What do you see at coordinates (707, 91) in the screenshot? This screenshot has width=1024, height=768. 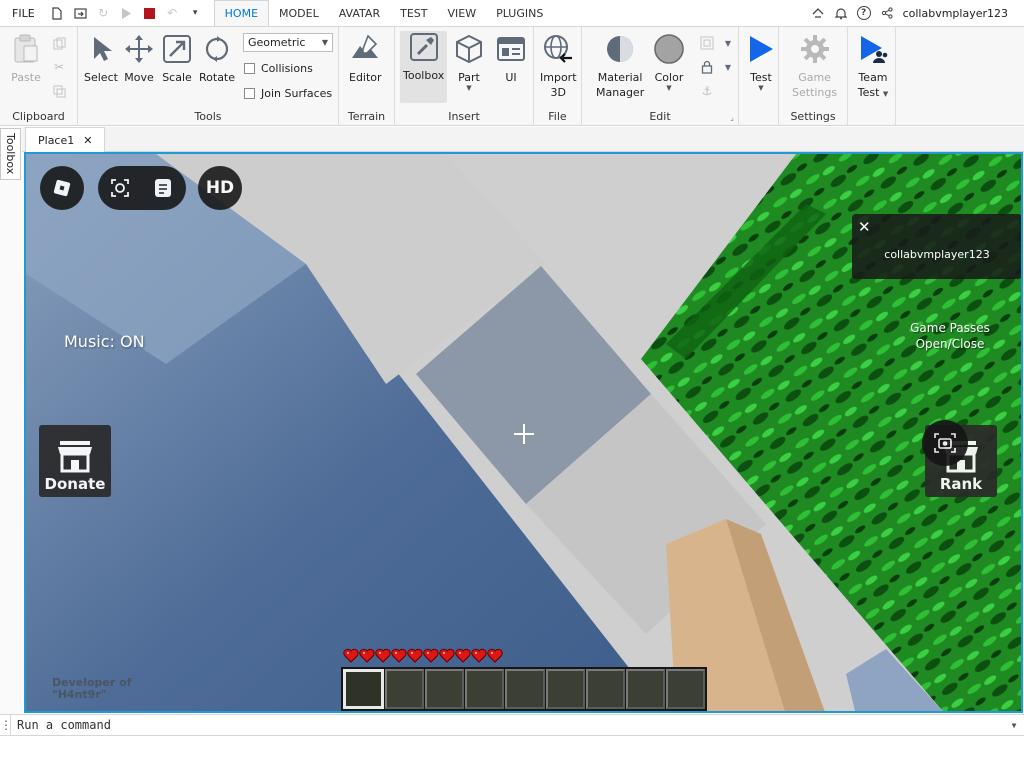 I see `anchor-icon: ⚓` at bounding box center [707, 91].